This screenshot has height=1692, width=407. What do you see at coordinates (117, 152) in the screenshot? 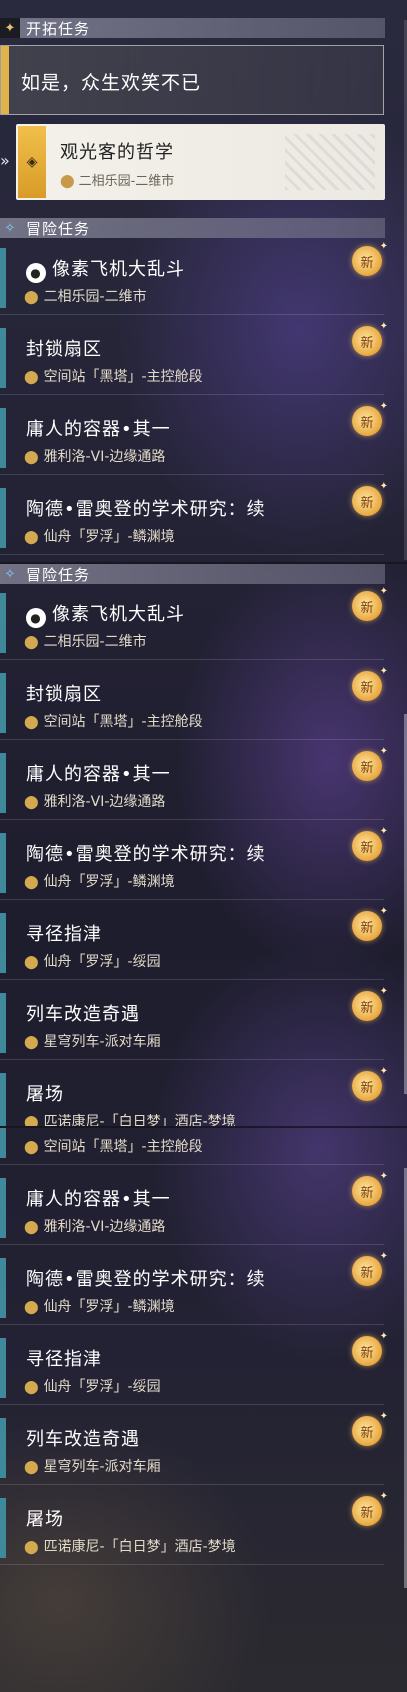
I see `quest-title: 观光客的哲学` at bounding box center [117, 152].